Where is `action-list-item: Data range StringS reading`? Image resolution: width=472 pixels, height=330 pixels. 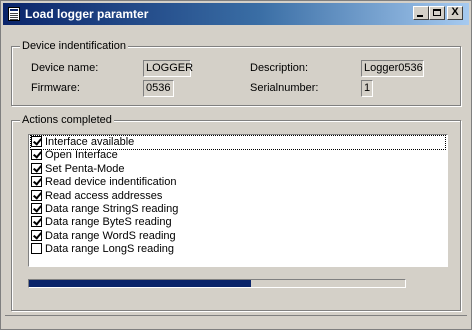
action-list-item: Data range StringS reading is located at coordinates (104, 209).